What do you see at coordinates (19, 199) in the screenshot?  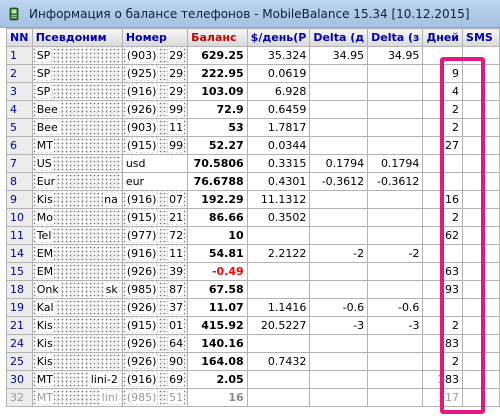 I see `row-number-cell: 9` at bounding box center [19, 199].